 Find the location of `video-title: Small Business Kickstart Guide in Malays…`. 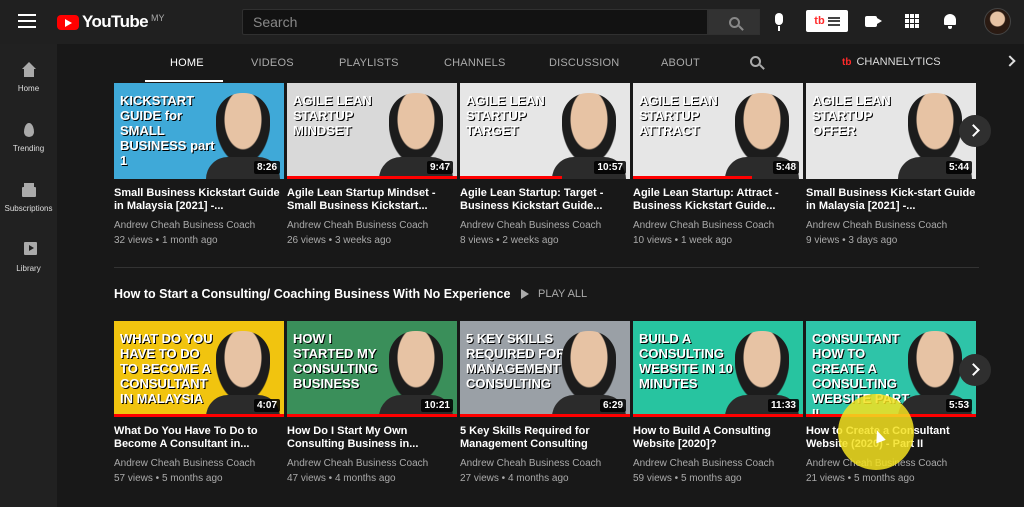

video-title: Small Business Kickstart Guide in Malays… is located at coordinates (199, 200).